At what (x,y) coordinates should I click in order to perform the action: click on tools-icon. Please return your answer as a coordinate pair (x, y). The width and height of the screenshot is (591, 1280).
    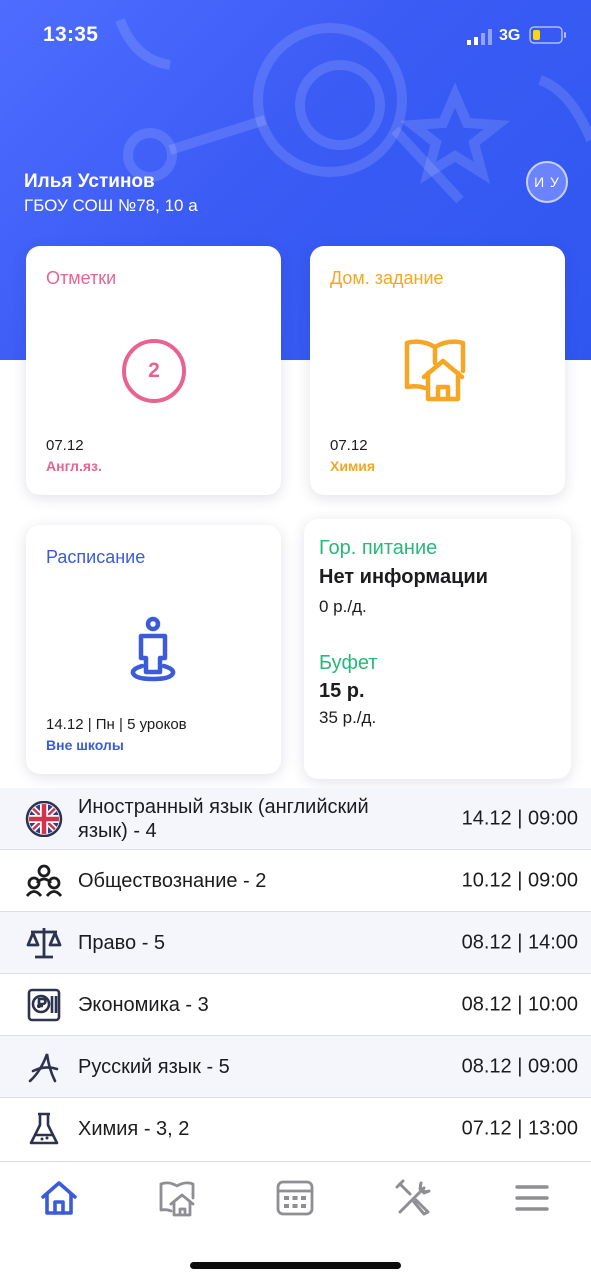
    Looking at the image, I should click on (414, 1198).